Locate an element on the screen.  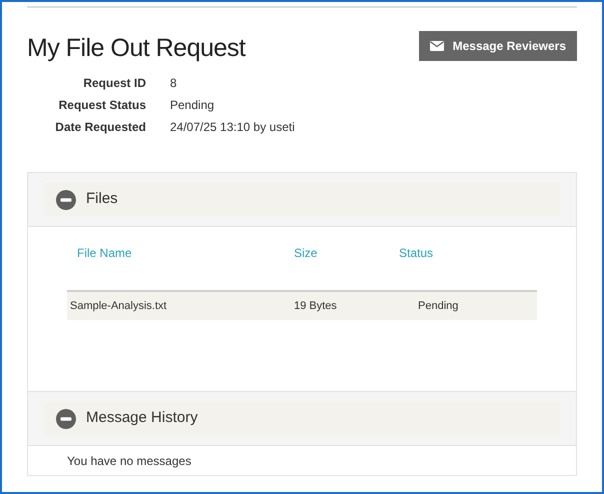
table-cell: Pending is located at coordinates (438, 306).